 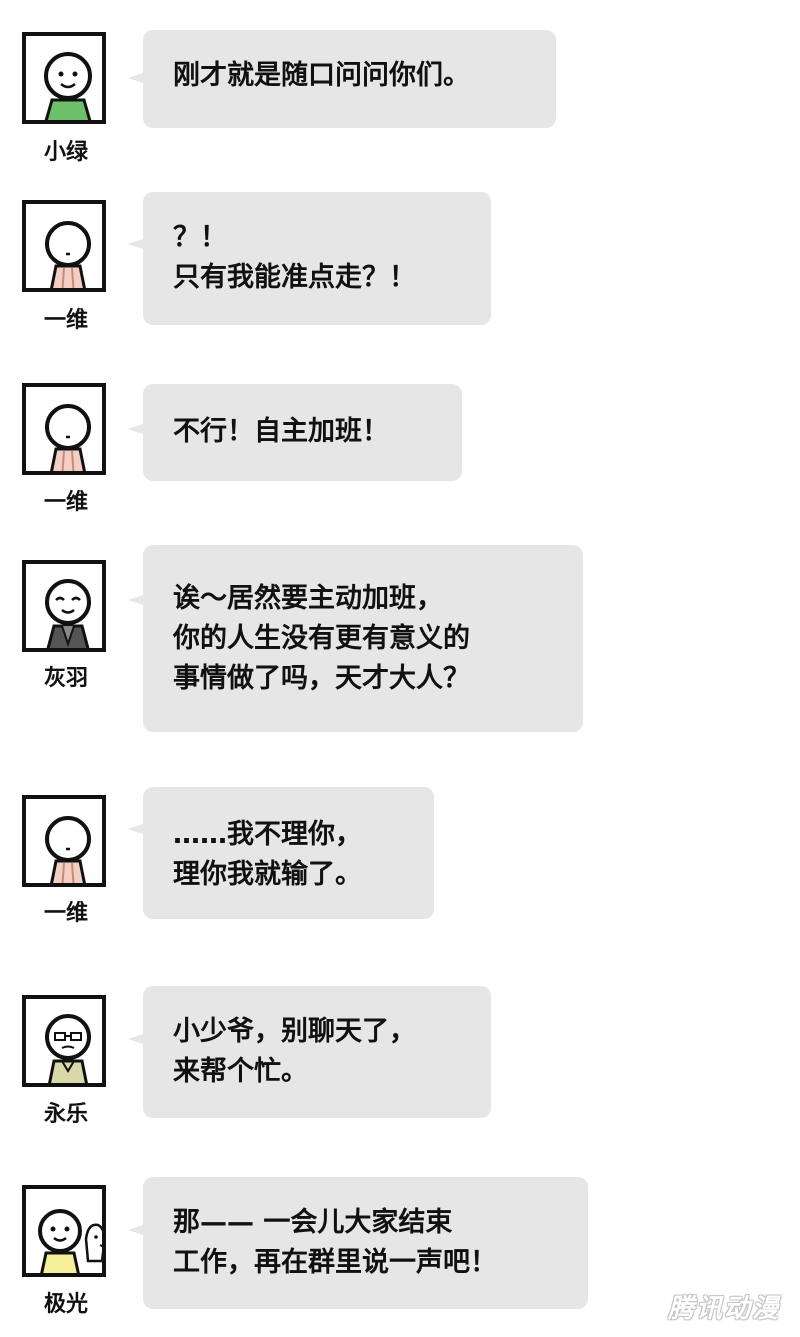 I want to click on message-line: 你的人生没有更有意义的, so click(x=321, y=638).